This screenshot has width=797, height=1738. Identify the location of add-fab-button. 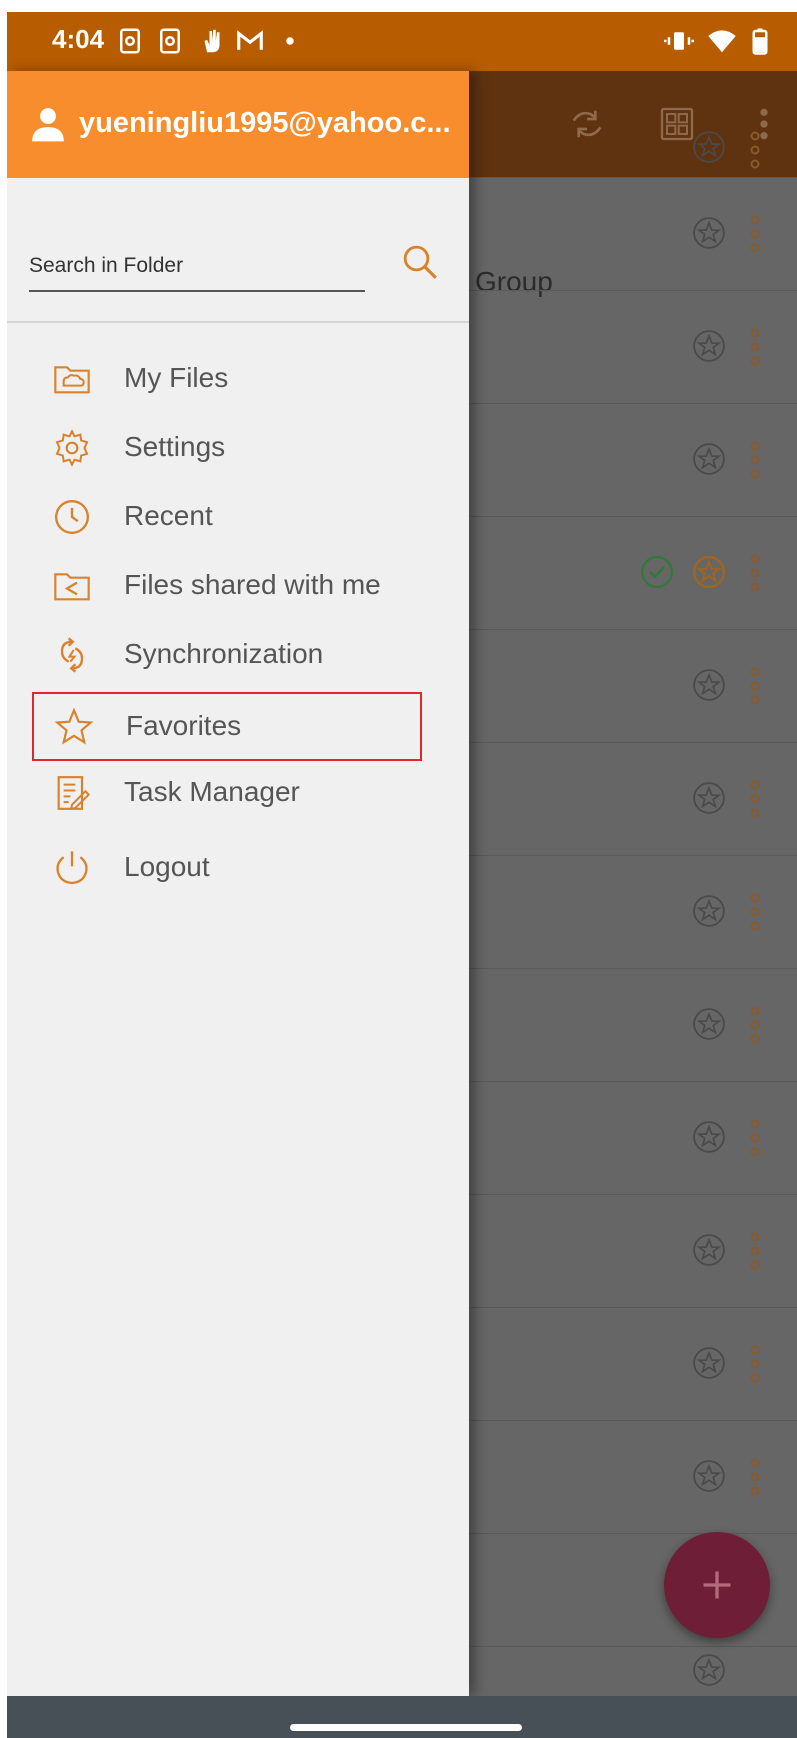
(717, 1585).